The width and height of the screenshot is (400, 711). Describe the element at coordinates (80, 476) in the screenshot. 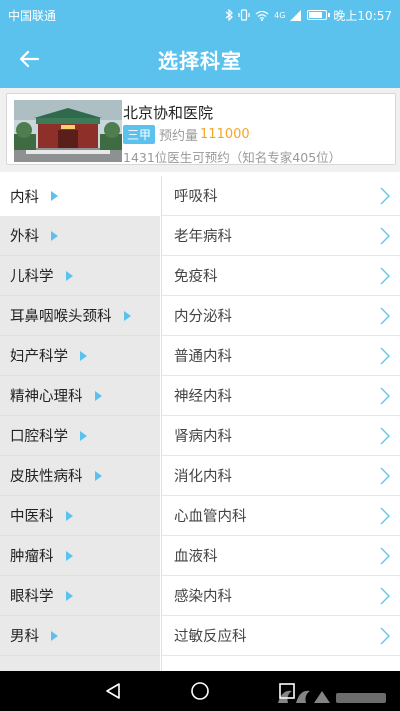

I see `category-item: 皮肤性病科` at that location.